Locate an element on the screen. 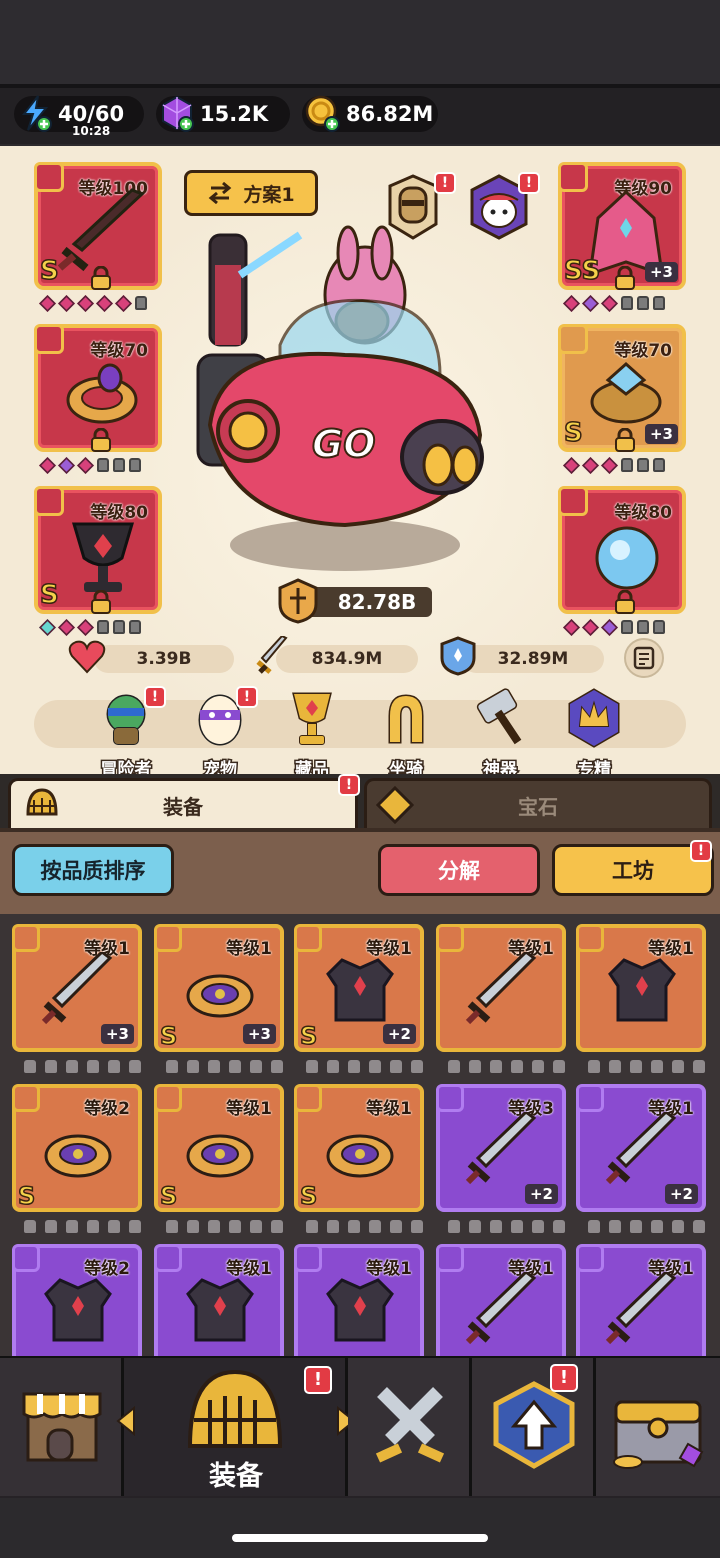  feature-artifact: 神器 is located at coordinates (500, 735).